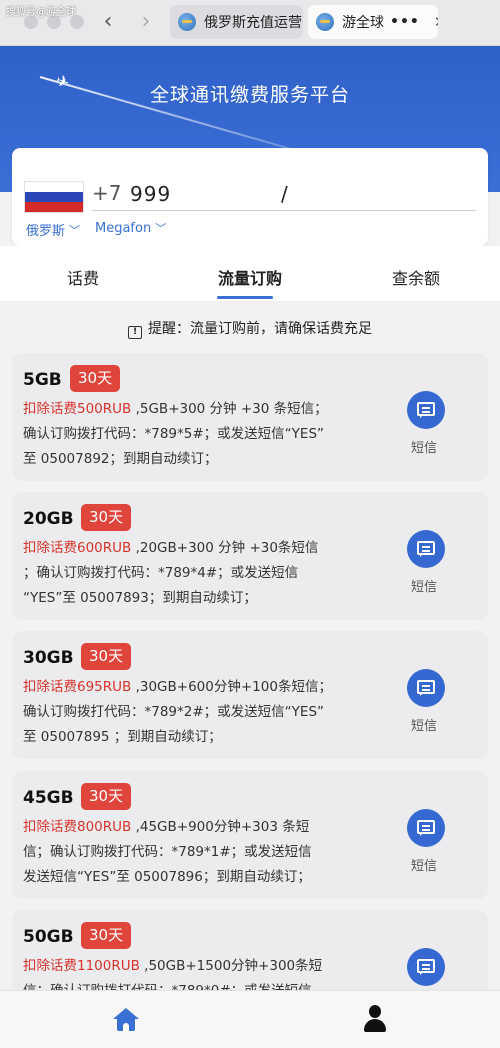  I want to click on description-line: 信；确认订购拨打代码：*789*1#；或发送短信, so click(167, 852).